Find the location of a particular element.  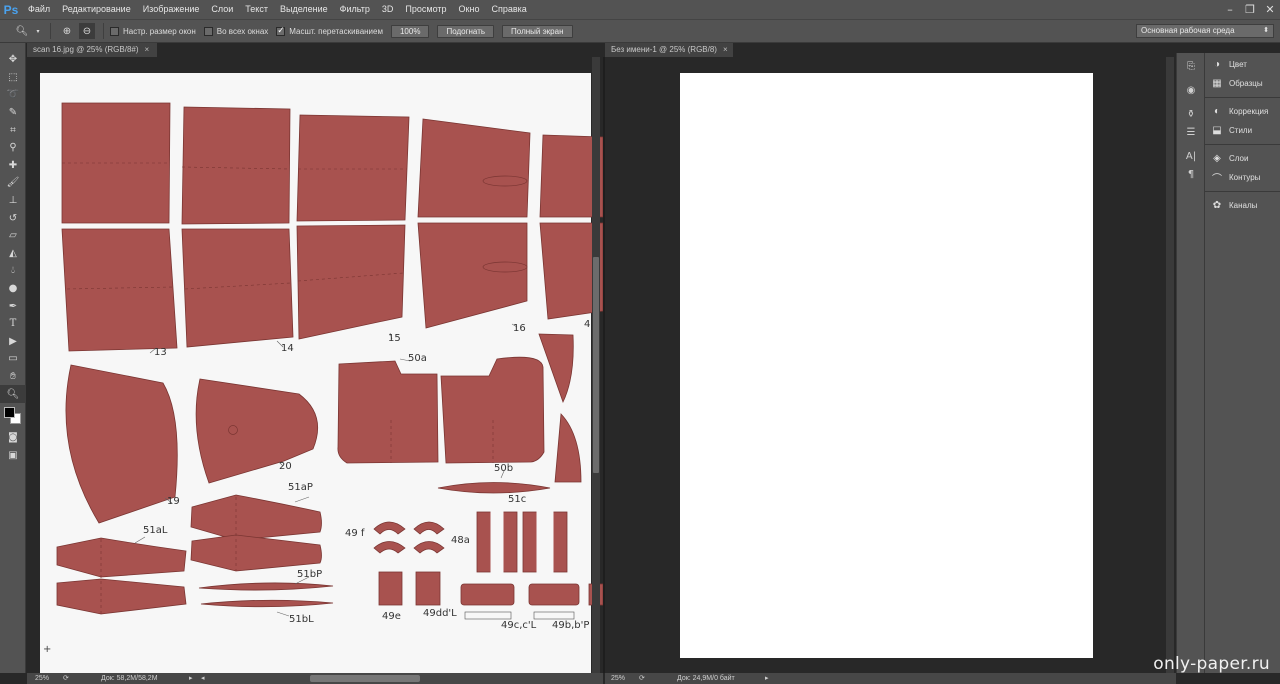

workspace-select: Основная рабочая среда ⬍ is located at coordinates (1205, 31).